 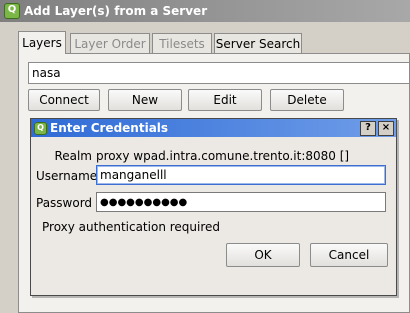 I want to click on tab-tilesets: Tilesets, so click(x=182, y=43).